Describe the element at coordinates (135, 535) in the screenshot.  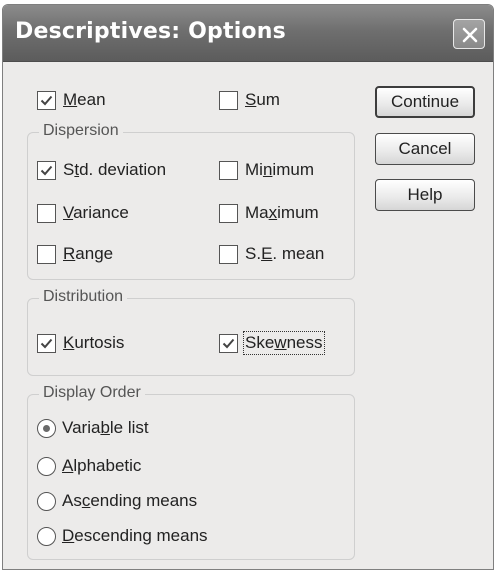
I see `descending-means-label: Descending means` at that location.